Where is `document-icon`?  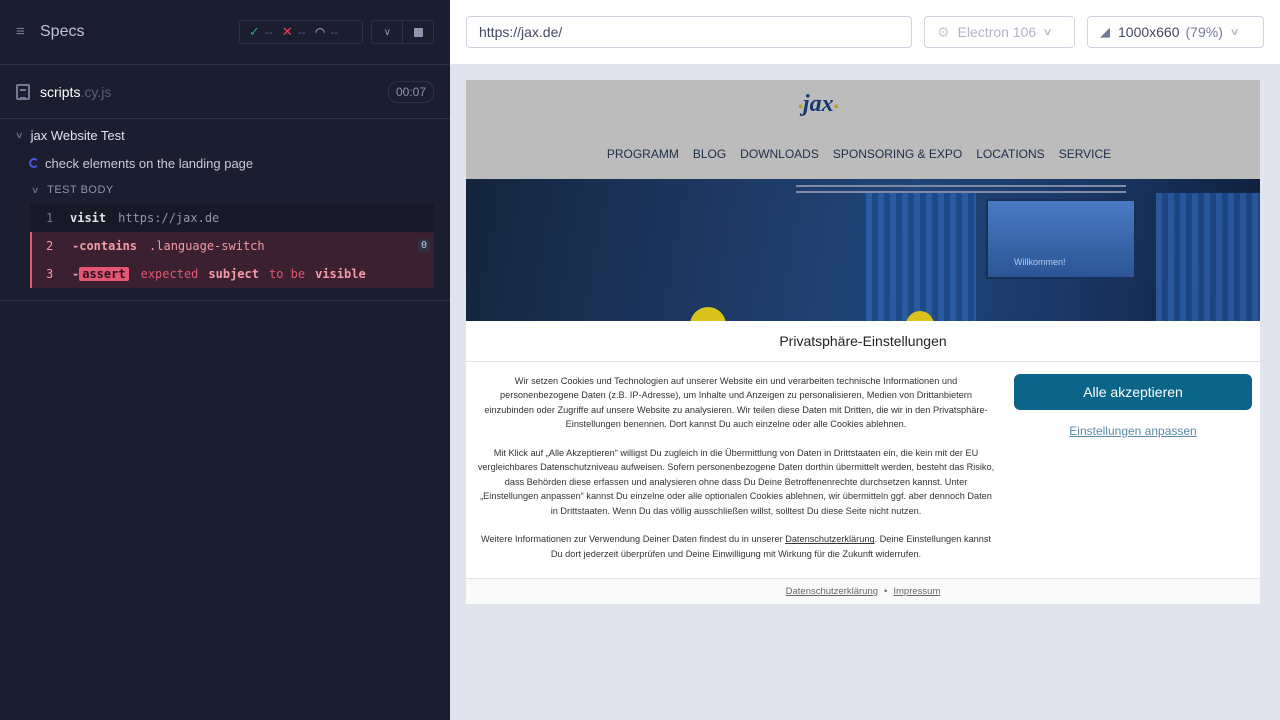 document-icon is located at coordinates (23, 91).